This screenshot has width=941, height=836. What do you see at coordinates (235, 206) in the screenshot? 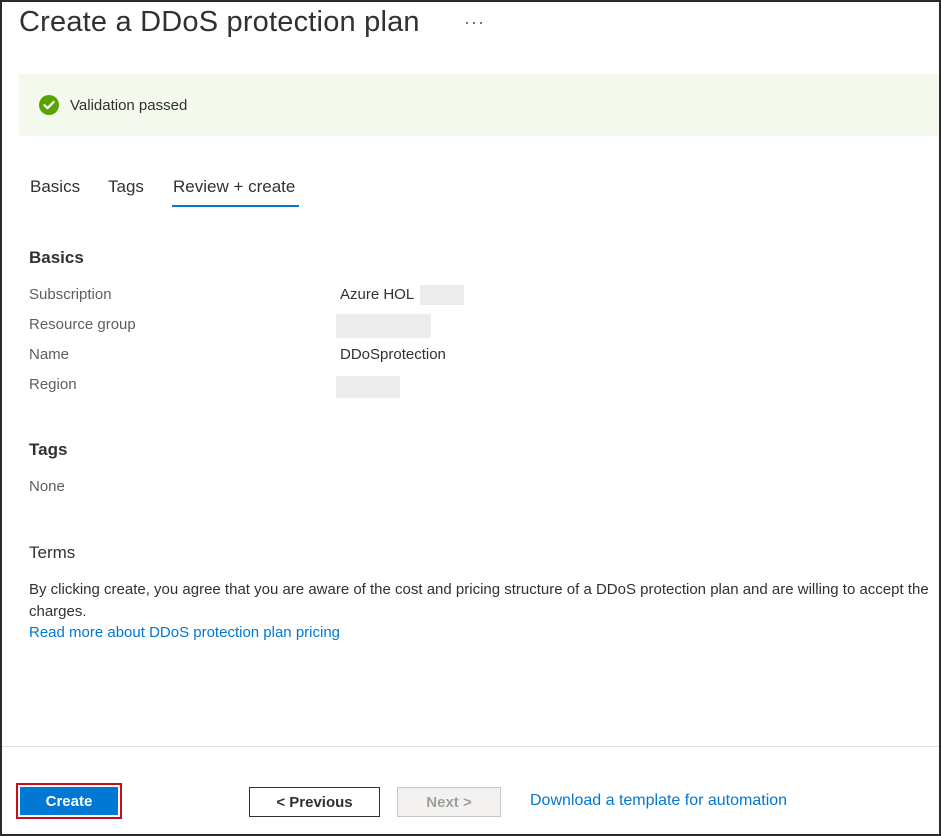
I see `active-tab-indicator` at bounding box center [235, 206].